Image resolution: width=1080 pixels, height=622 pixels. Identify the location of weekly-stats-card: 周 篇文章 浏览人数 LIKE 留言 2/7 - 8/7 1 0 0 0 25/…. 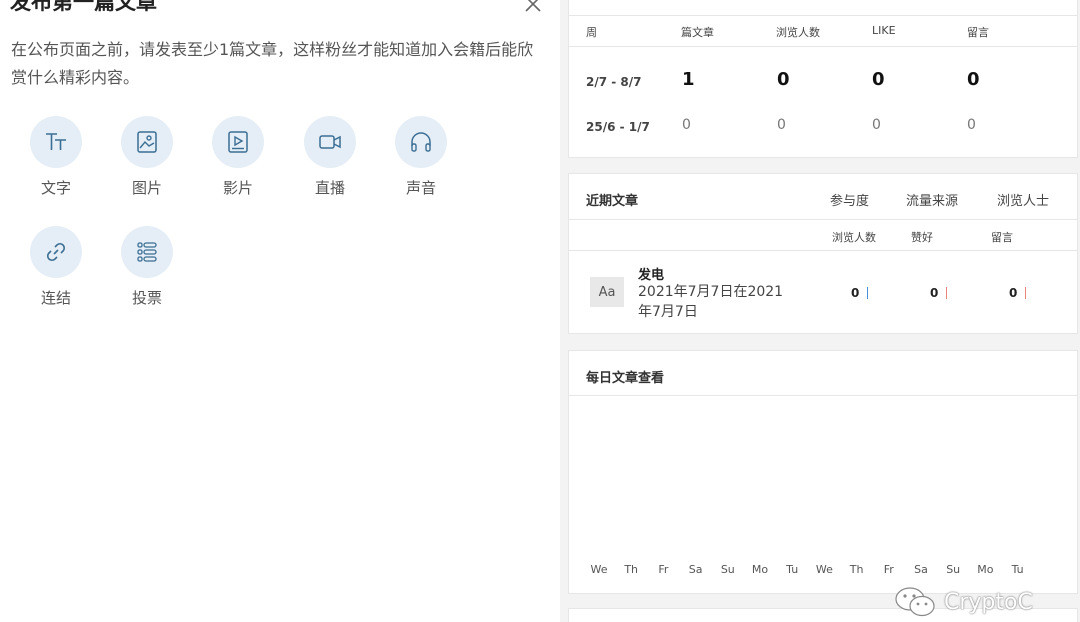
(823, 79).